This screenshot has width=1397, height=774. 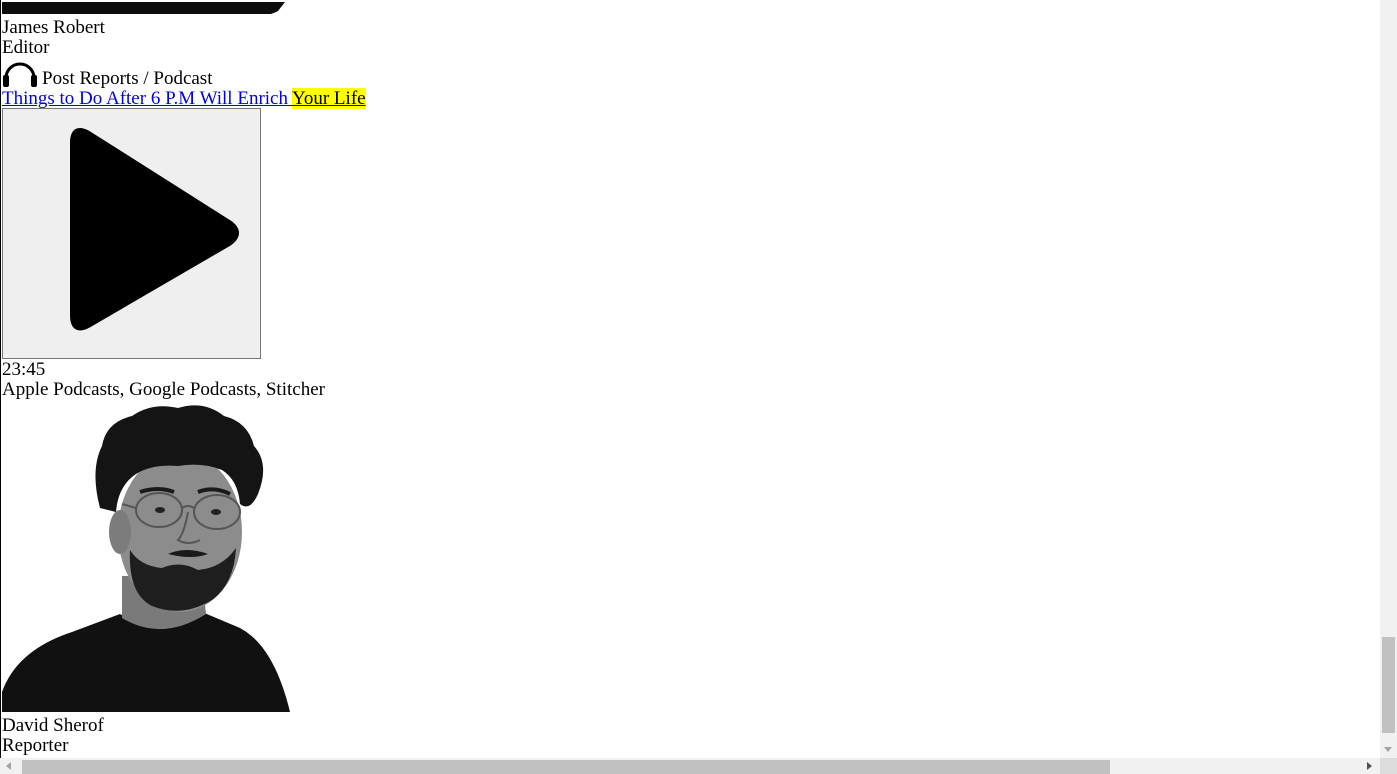 What do you see at coordinates (35, 745) in the screenshot?
I see `author-role: Reporter` at bounding box center [35, 745].